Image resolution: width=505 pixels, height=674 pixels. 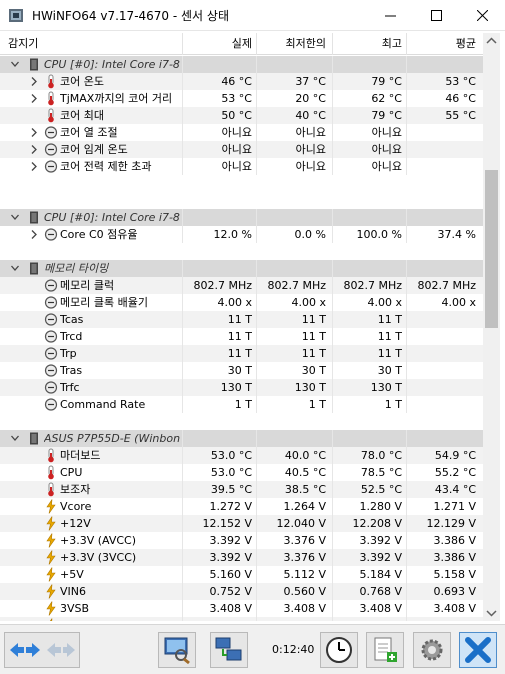 What do you see at coordinates (177, 650) in the screenshot?
I see `sensor-report-button` at bounding box center [177, 650].